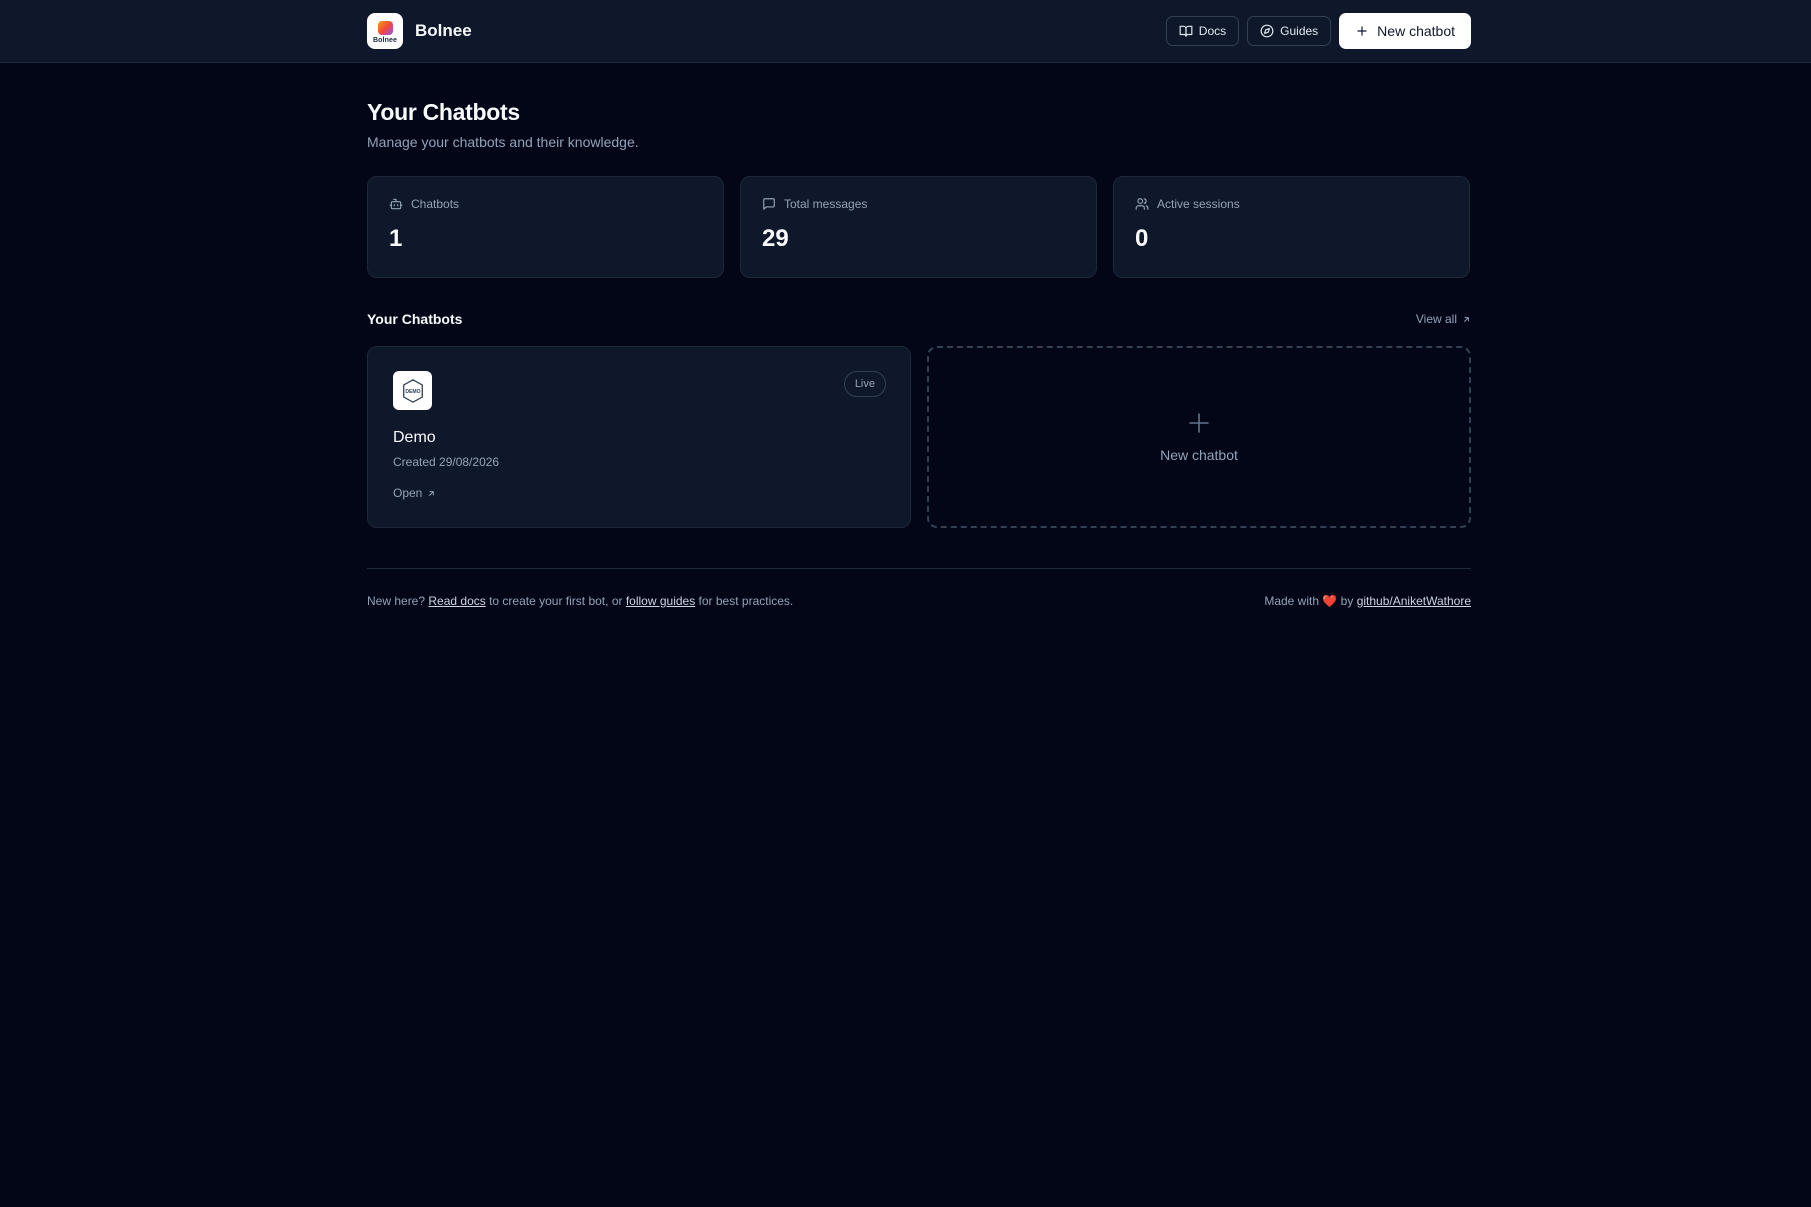 The image size is (1811, 1207). I want to click on docs-button: Docs, so click(1202, 31).